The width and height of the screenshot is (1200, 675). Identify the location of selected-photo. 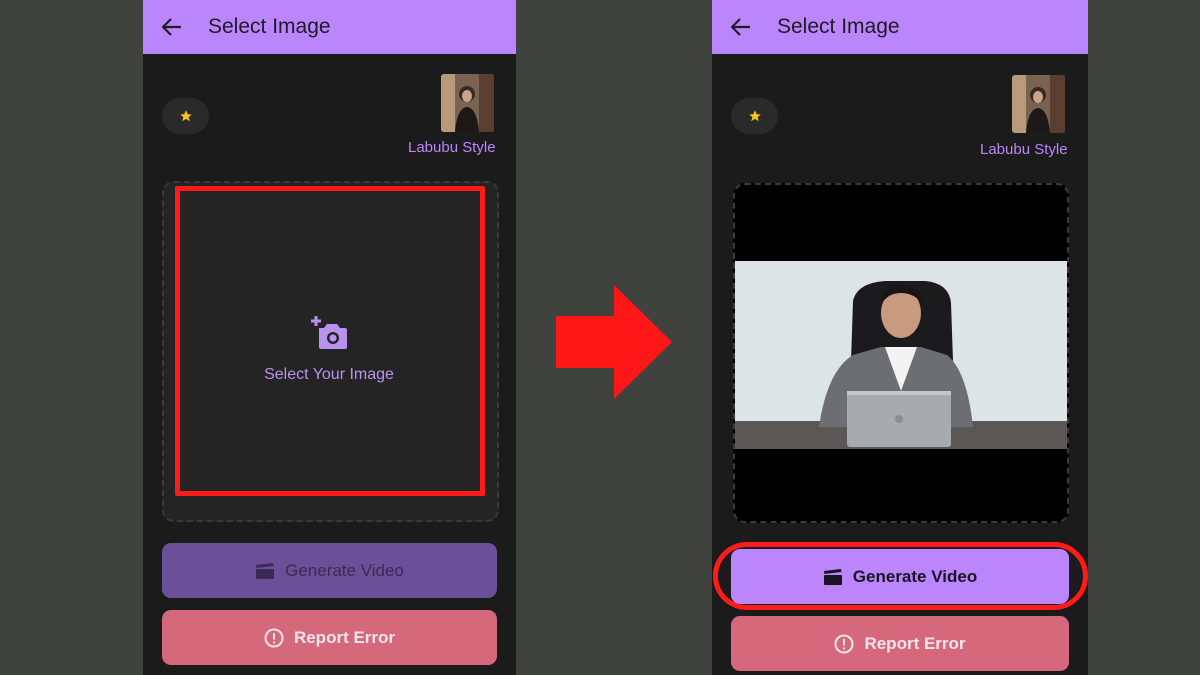
(901, 355).